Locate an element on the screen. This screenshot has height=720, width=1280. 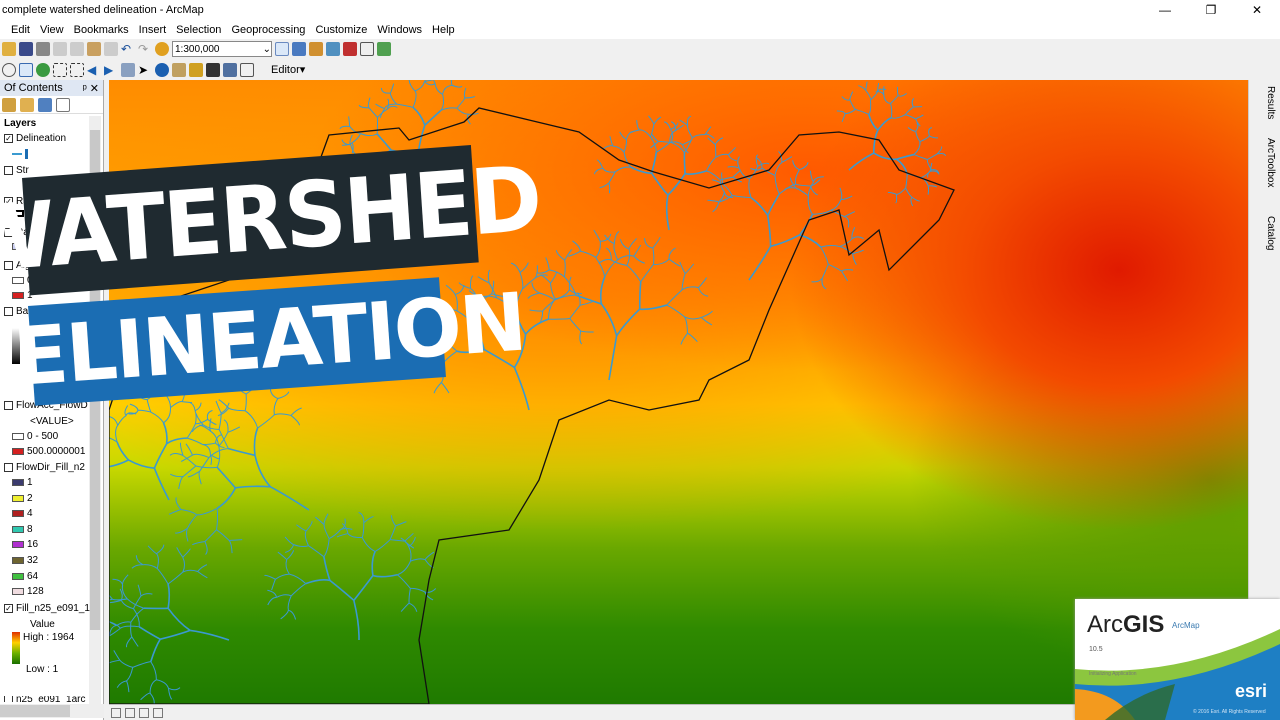
open-icon is located at coordinates (9, 49).